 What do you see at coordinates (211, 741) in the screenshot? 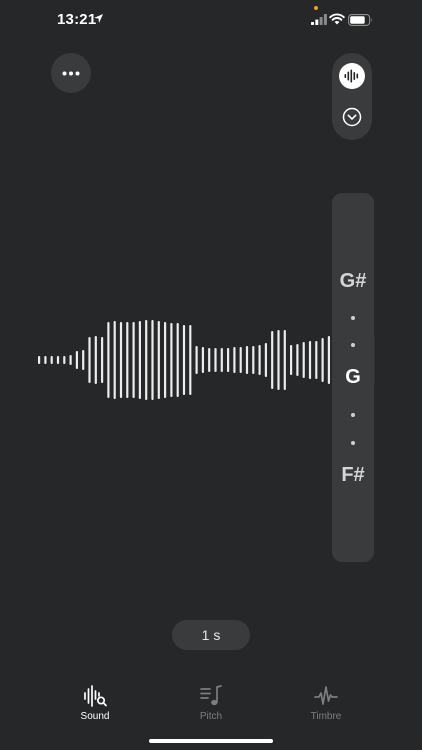
I see `home-indicator` at bounding box center [211, 741].